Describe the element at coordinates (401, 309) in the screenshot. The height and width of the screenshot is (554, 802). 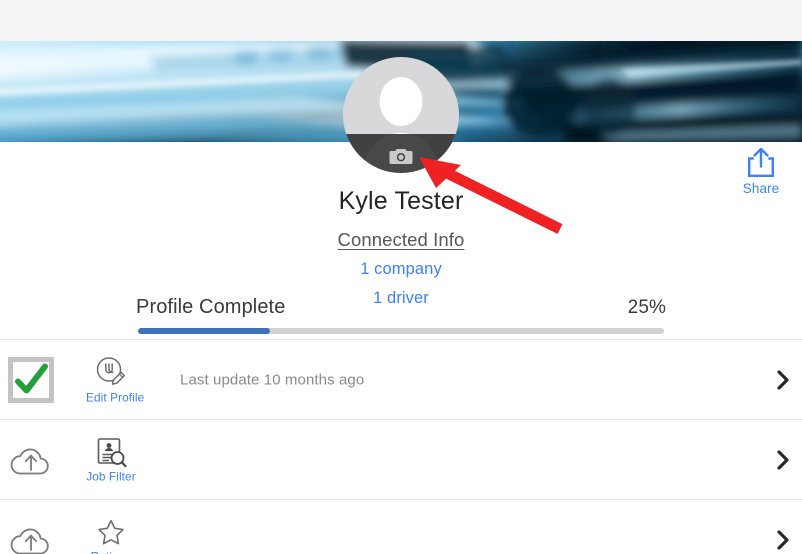
I see `profile-completion-header: Profile Complete 25%` at that location.